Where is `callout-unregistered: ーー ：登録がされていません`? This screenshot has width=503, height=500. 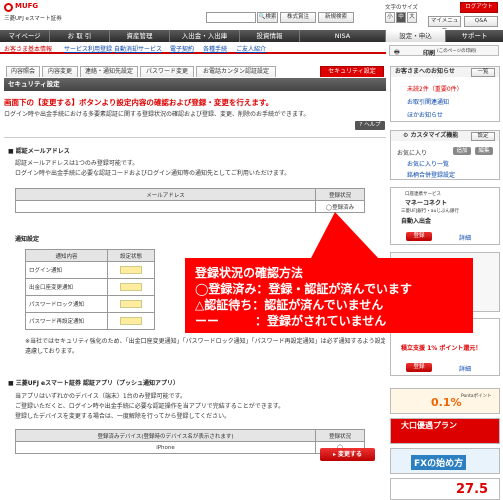 callout-unregistered: ーー ：登録がされていません is located at coordinates (291, 321).